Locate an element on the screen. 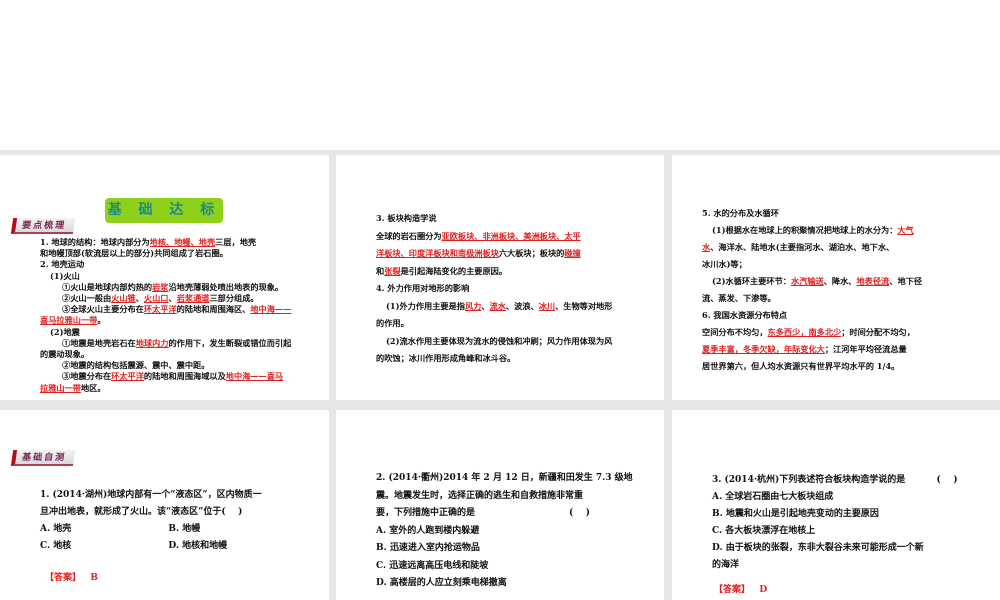  key-term: 喜马拉雅山一带 is located at coordinates (69, 320).